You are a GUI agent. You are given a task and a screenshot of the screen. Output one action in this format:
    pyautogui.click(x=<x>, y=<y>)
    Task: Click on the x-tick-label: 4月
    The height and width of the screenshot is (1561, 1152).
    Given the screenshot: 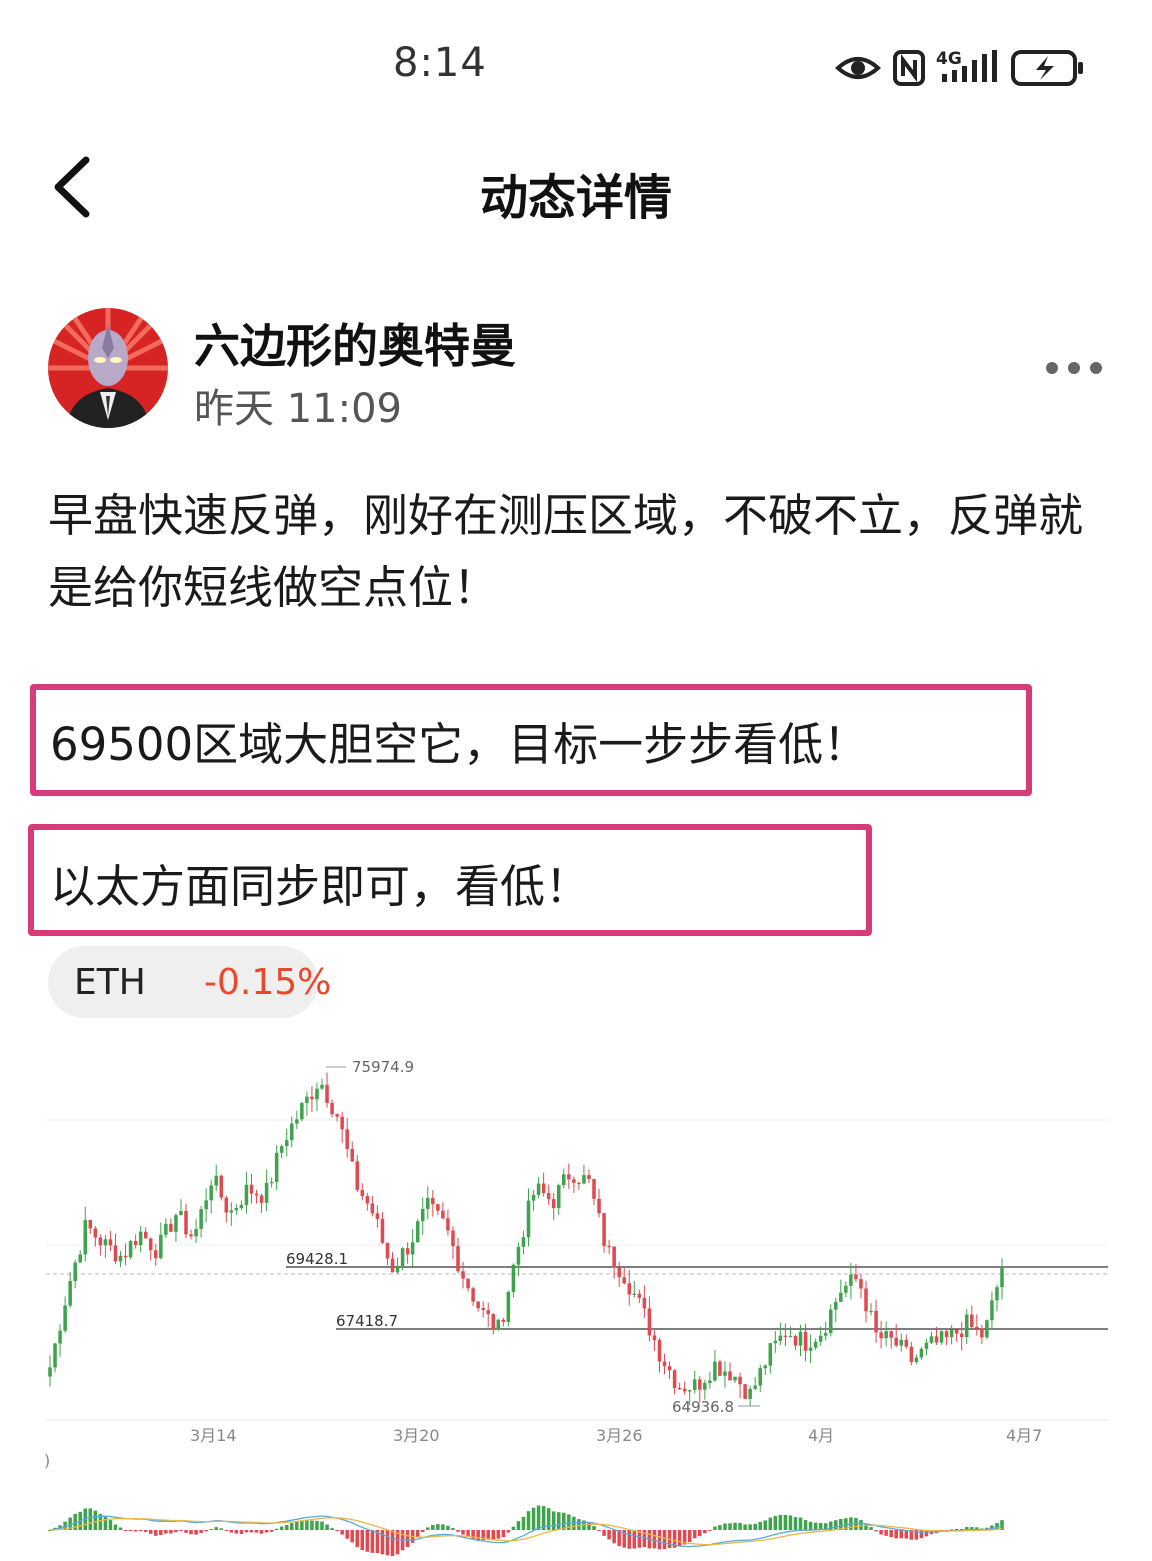 What is the action you would take?
    pyautogui.click(x=821, y=1435)
    